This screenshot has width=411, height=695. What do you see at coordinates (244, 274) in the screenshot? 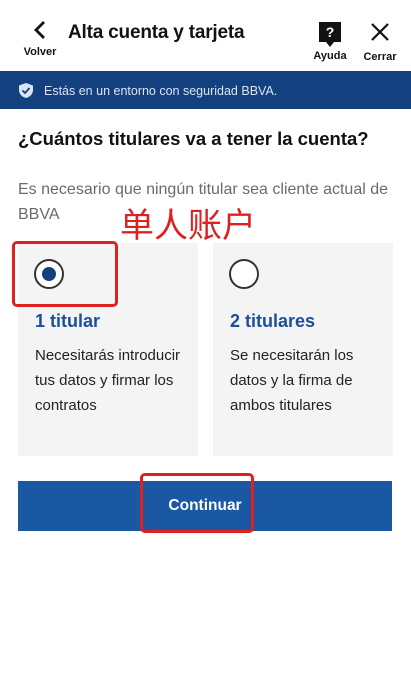
I see `radio-two-holders` at bounding box center [244, 274].